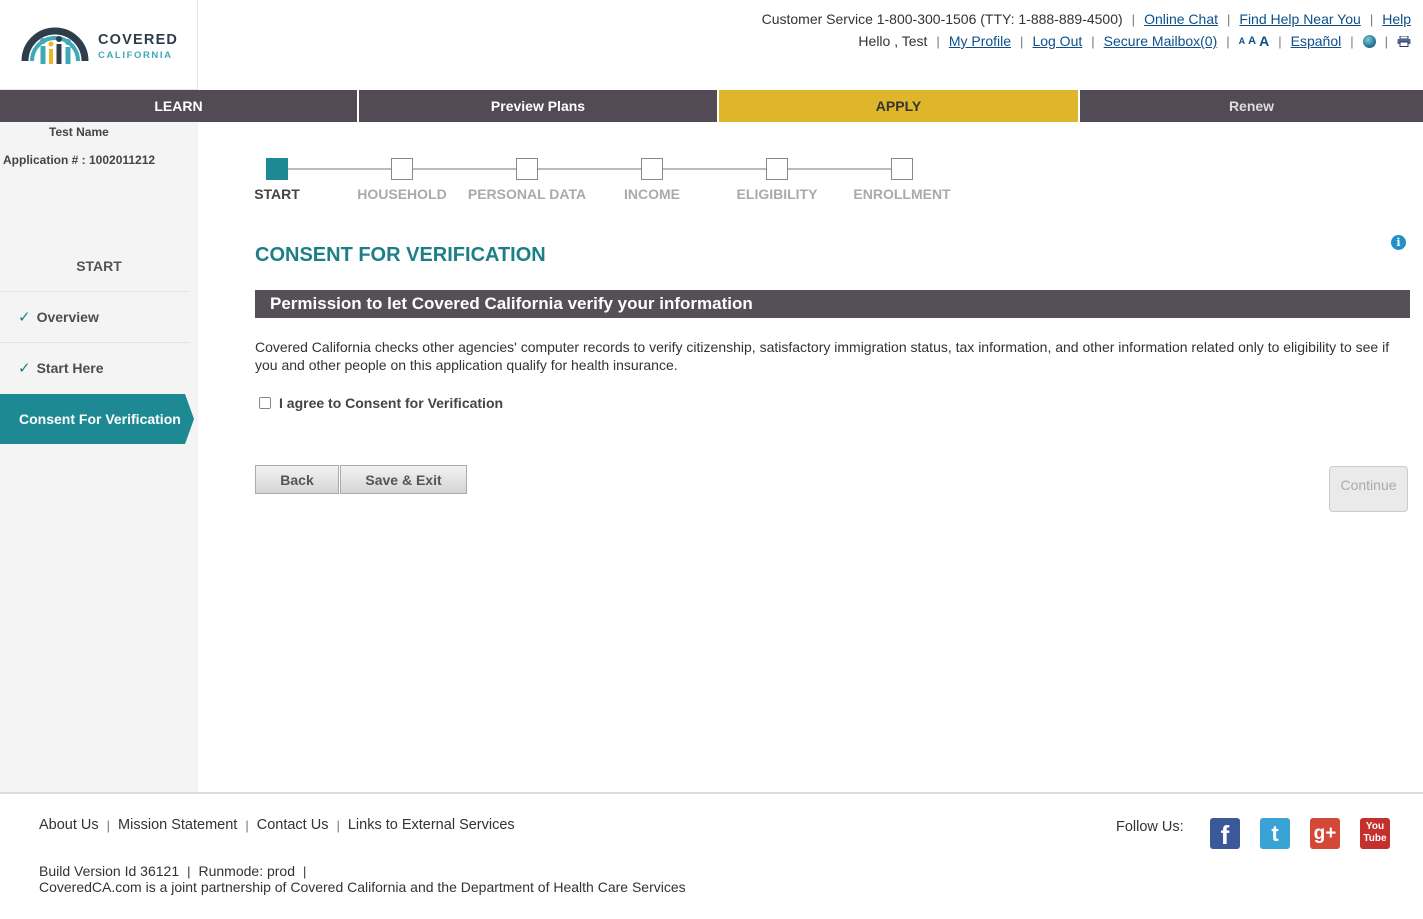 This screenshot has width=1423, height=919. I want to click on step-start-marker, so click(277, 169).